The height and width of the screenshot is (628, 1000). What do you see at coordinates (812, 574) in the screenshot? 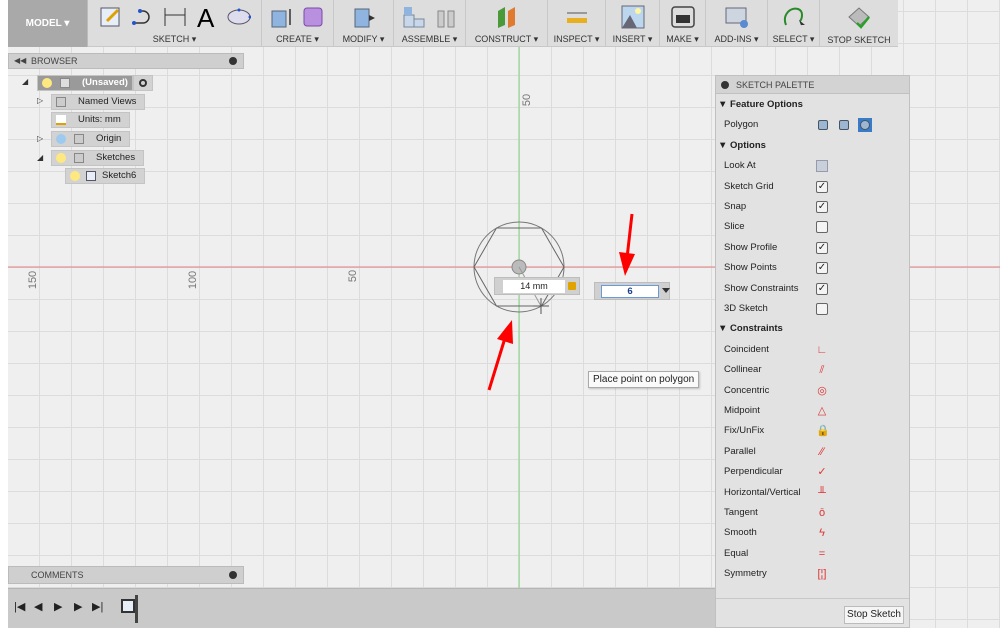
I see `constraint-symmetry: Symmetry [¦]` at bounding box center [812, 574].